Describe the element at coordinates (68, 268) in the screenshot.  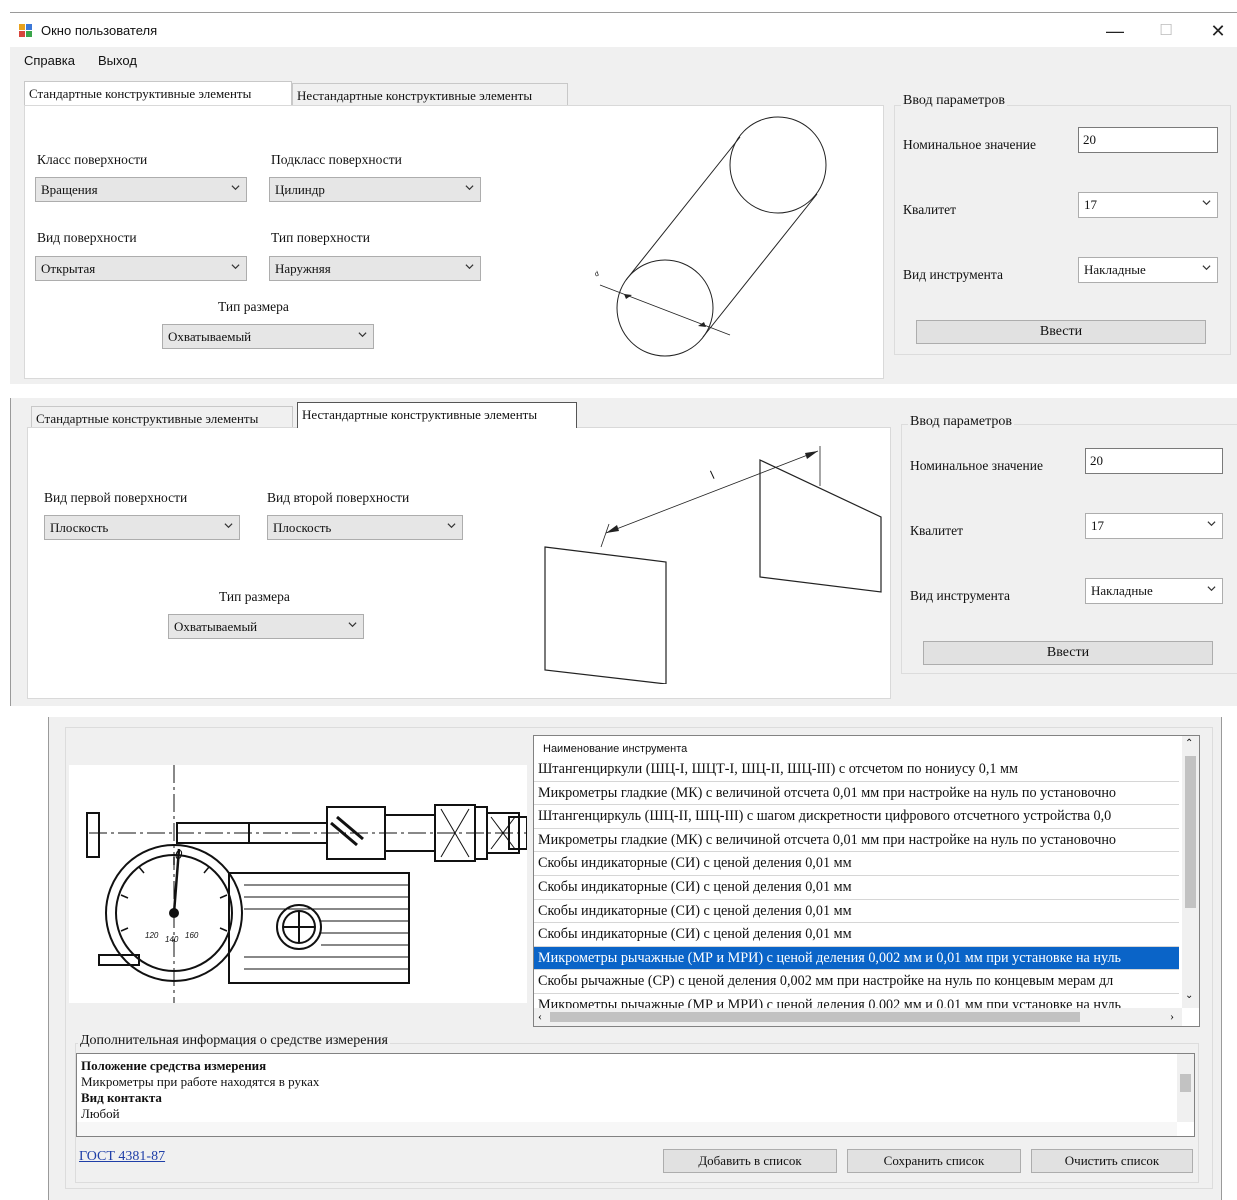
I see `surface-kind-value: Открытая` at that location.